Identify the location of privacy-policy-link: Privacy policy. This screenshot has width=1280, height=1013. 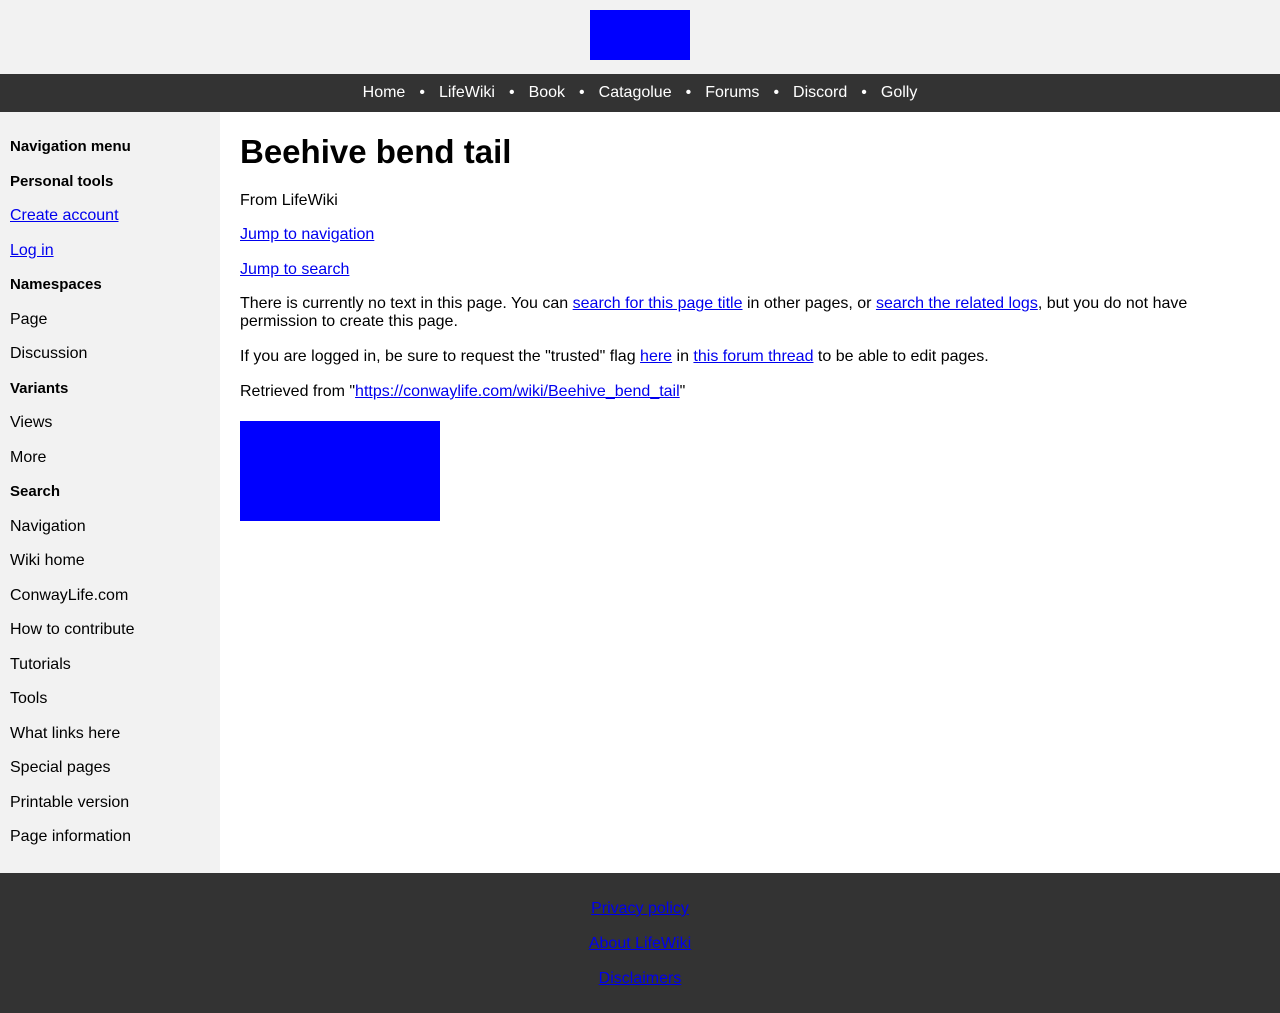
(640, 909).